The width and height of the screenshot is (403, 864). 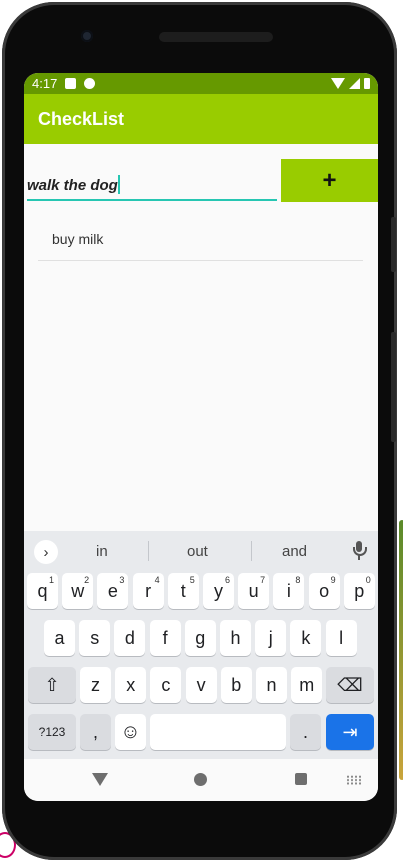 I want to click on shift-key: ⇧, so click(x=52, y=685).